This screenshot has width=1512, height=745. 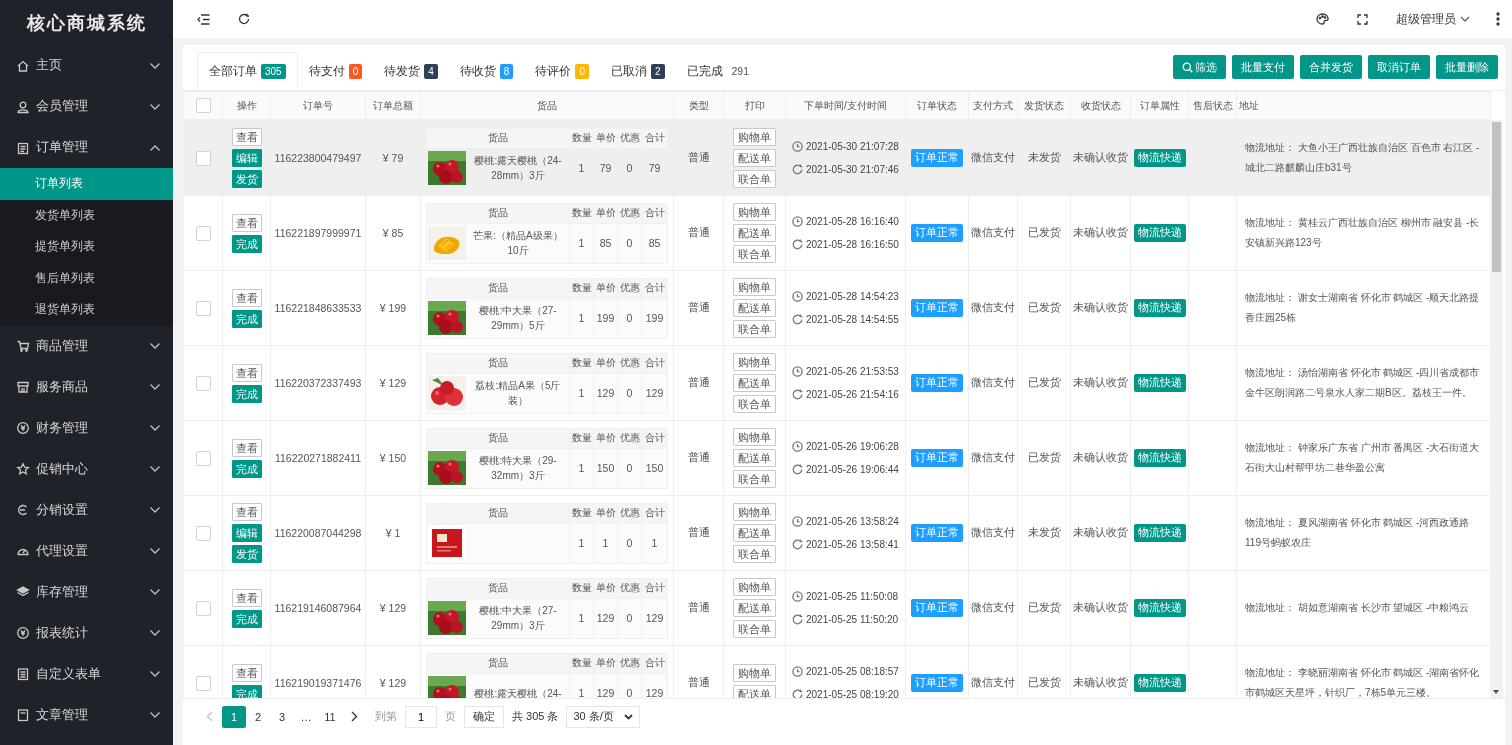 I want to click on nav-subitem: 退货单列表, so click(x=86, y=310).